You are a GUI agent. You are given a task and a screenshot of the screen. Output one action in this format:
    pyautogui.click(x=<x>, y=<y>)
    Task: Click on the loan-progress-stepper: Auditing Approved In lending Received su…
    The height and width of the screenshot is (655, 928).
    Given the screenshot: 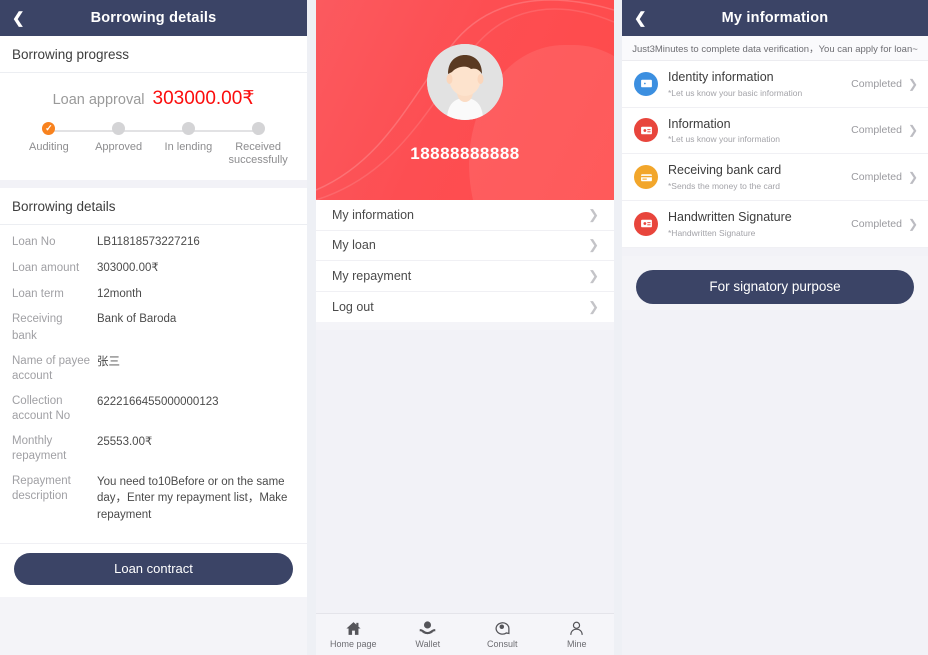 What is the action you would take?
    pyautogui.click(x=153, y=147)
    